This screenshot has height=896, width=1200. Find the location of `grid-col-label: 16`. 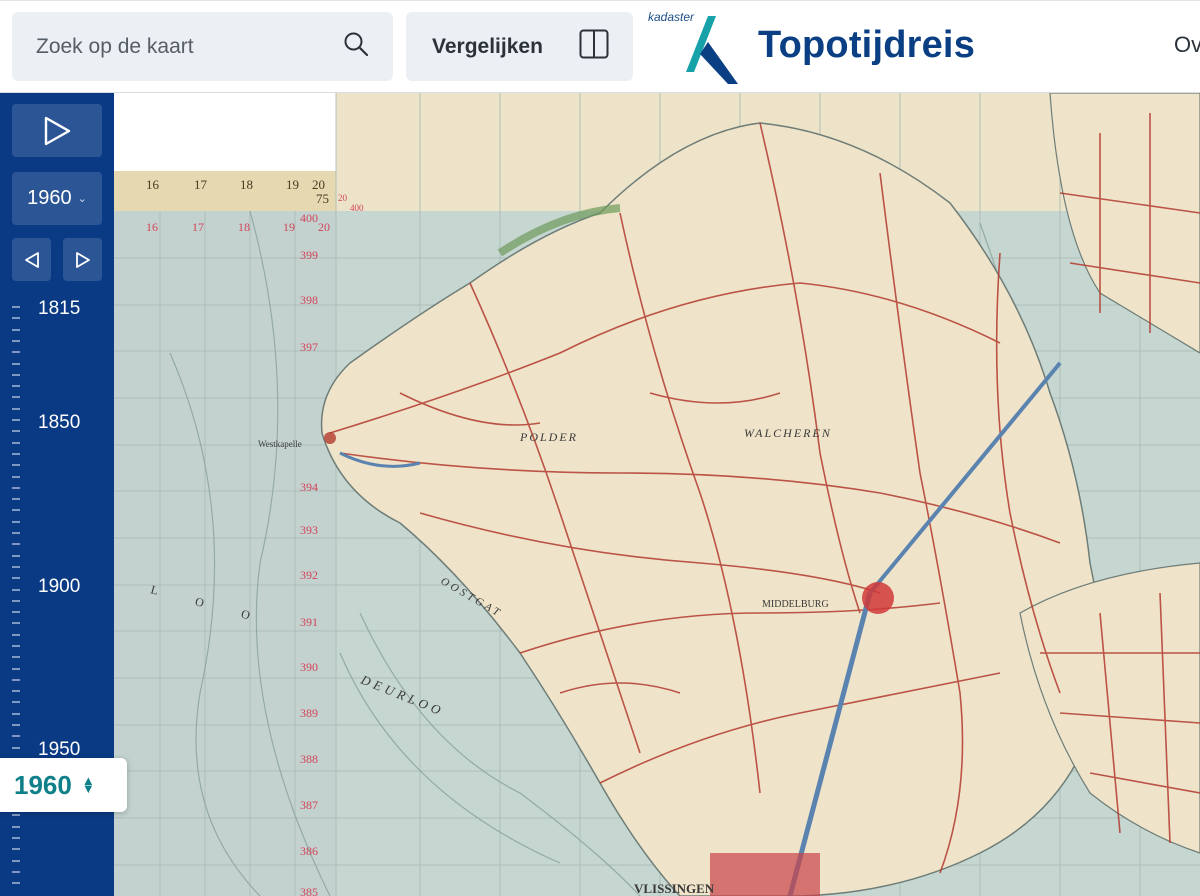

grid-col-label: 16 is located at coordinates (152, 227).